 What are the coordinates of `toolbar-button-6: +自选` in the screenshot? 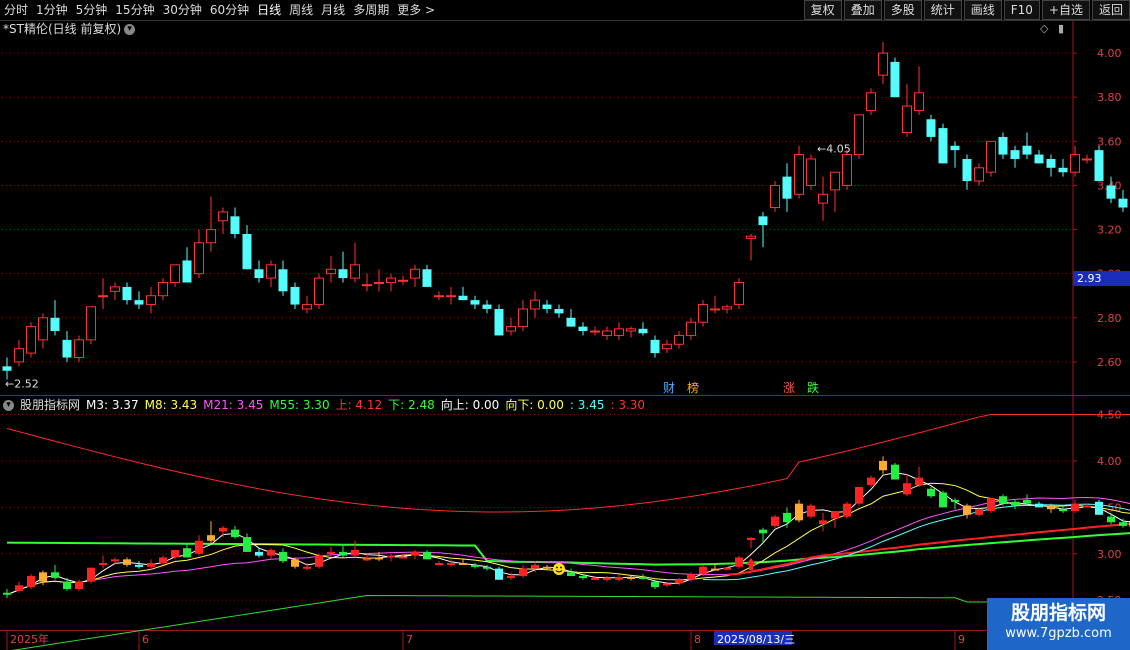 It's located at (1065, 10).